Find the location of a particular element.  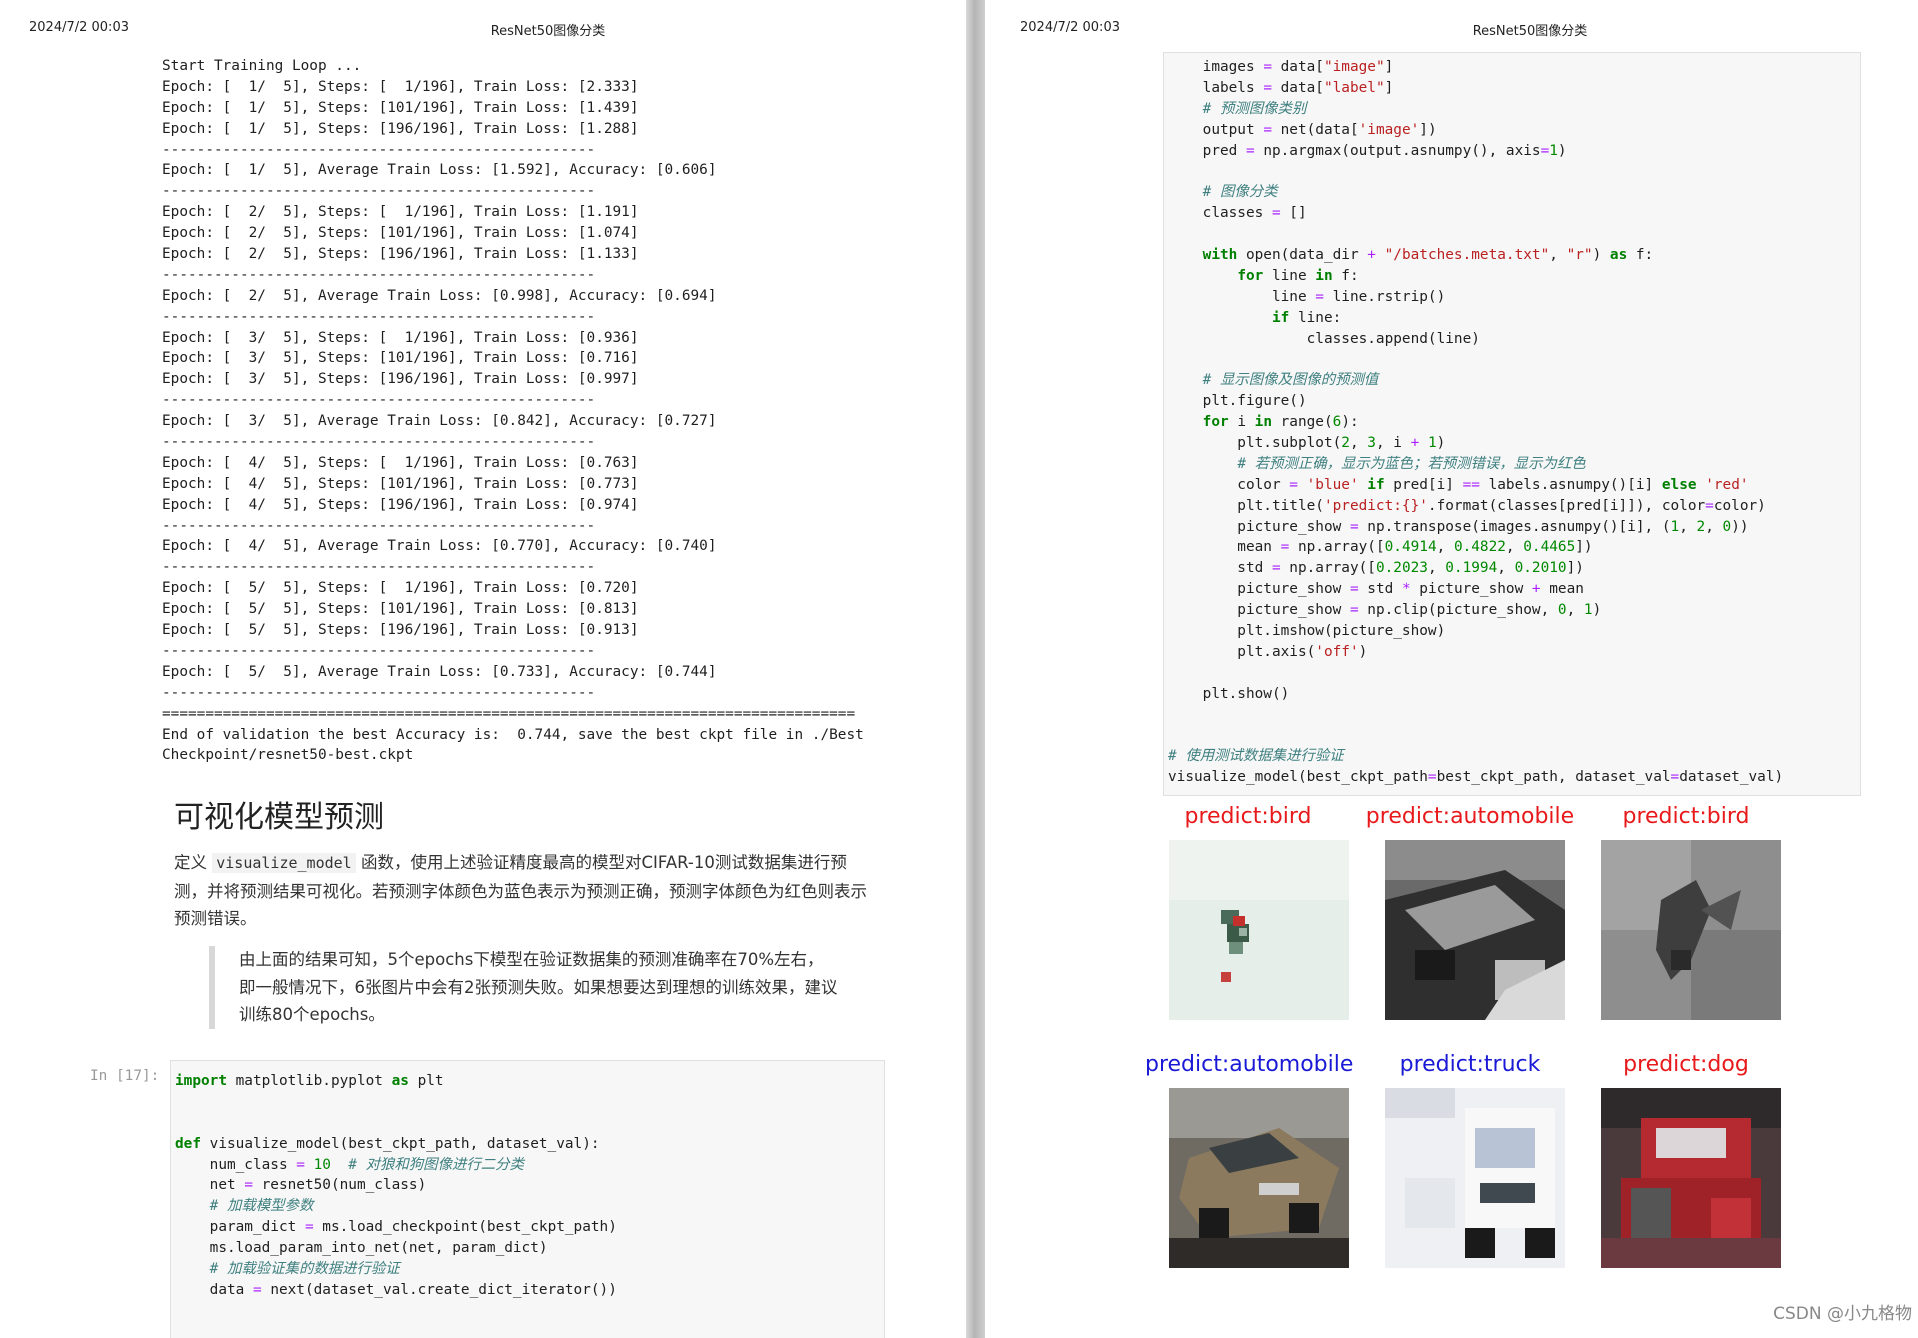

code-token: data is located at coordinates (214, 1289).